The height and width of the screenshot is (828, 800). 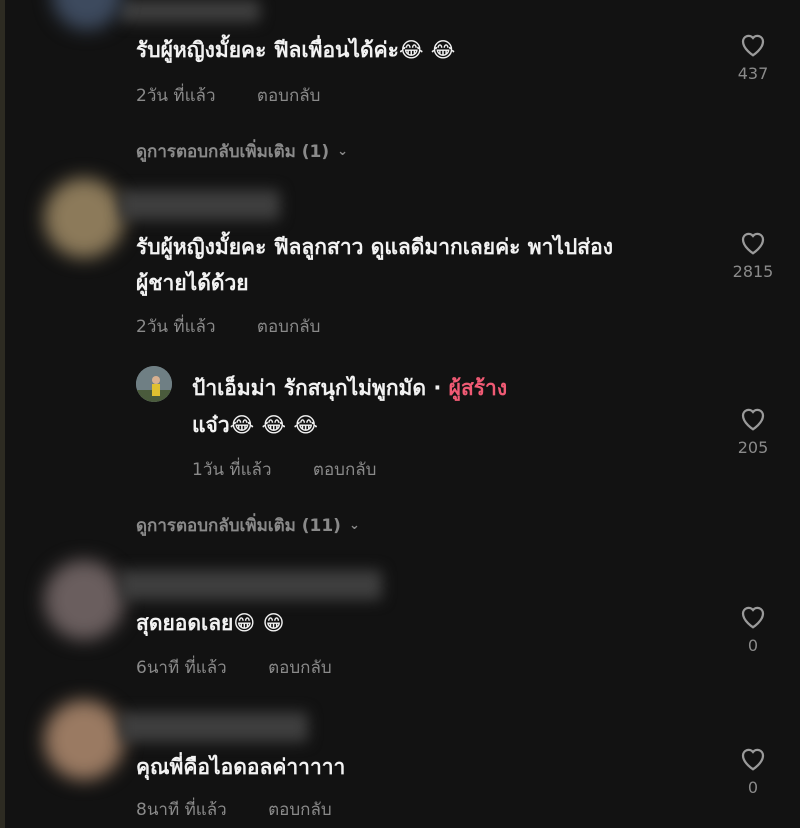 I want to click on comment-text: รับผู้หญิงมั้ยคะ ฟีลเพื่อนได้ค่ะ😂 😂, so click(x=296, y=50).